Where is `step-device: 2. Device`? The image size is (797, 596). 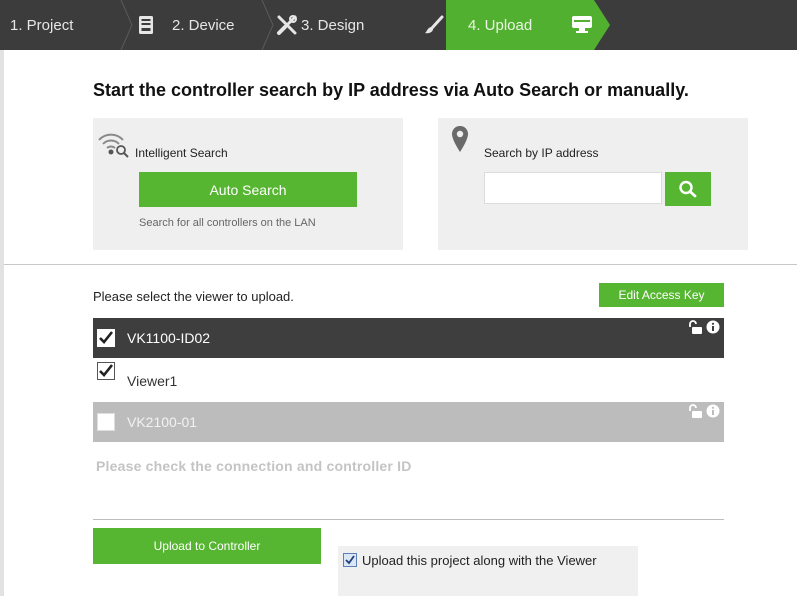
step-device: 2. Device is located at coordinates (186, 25).